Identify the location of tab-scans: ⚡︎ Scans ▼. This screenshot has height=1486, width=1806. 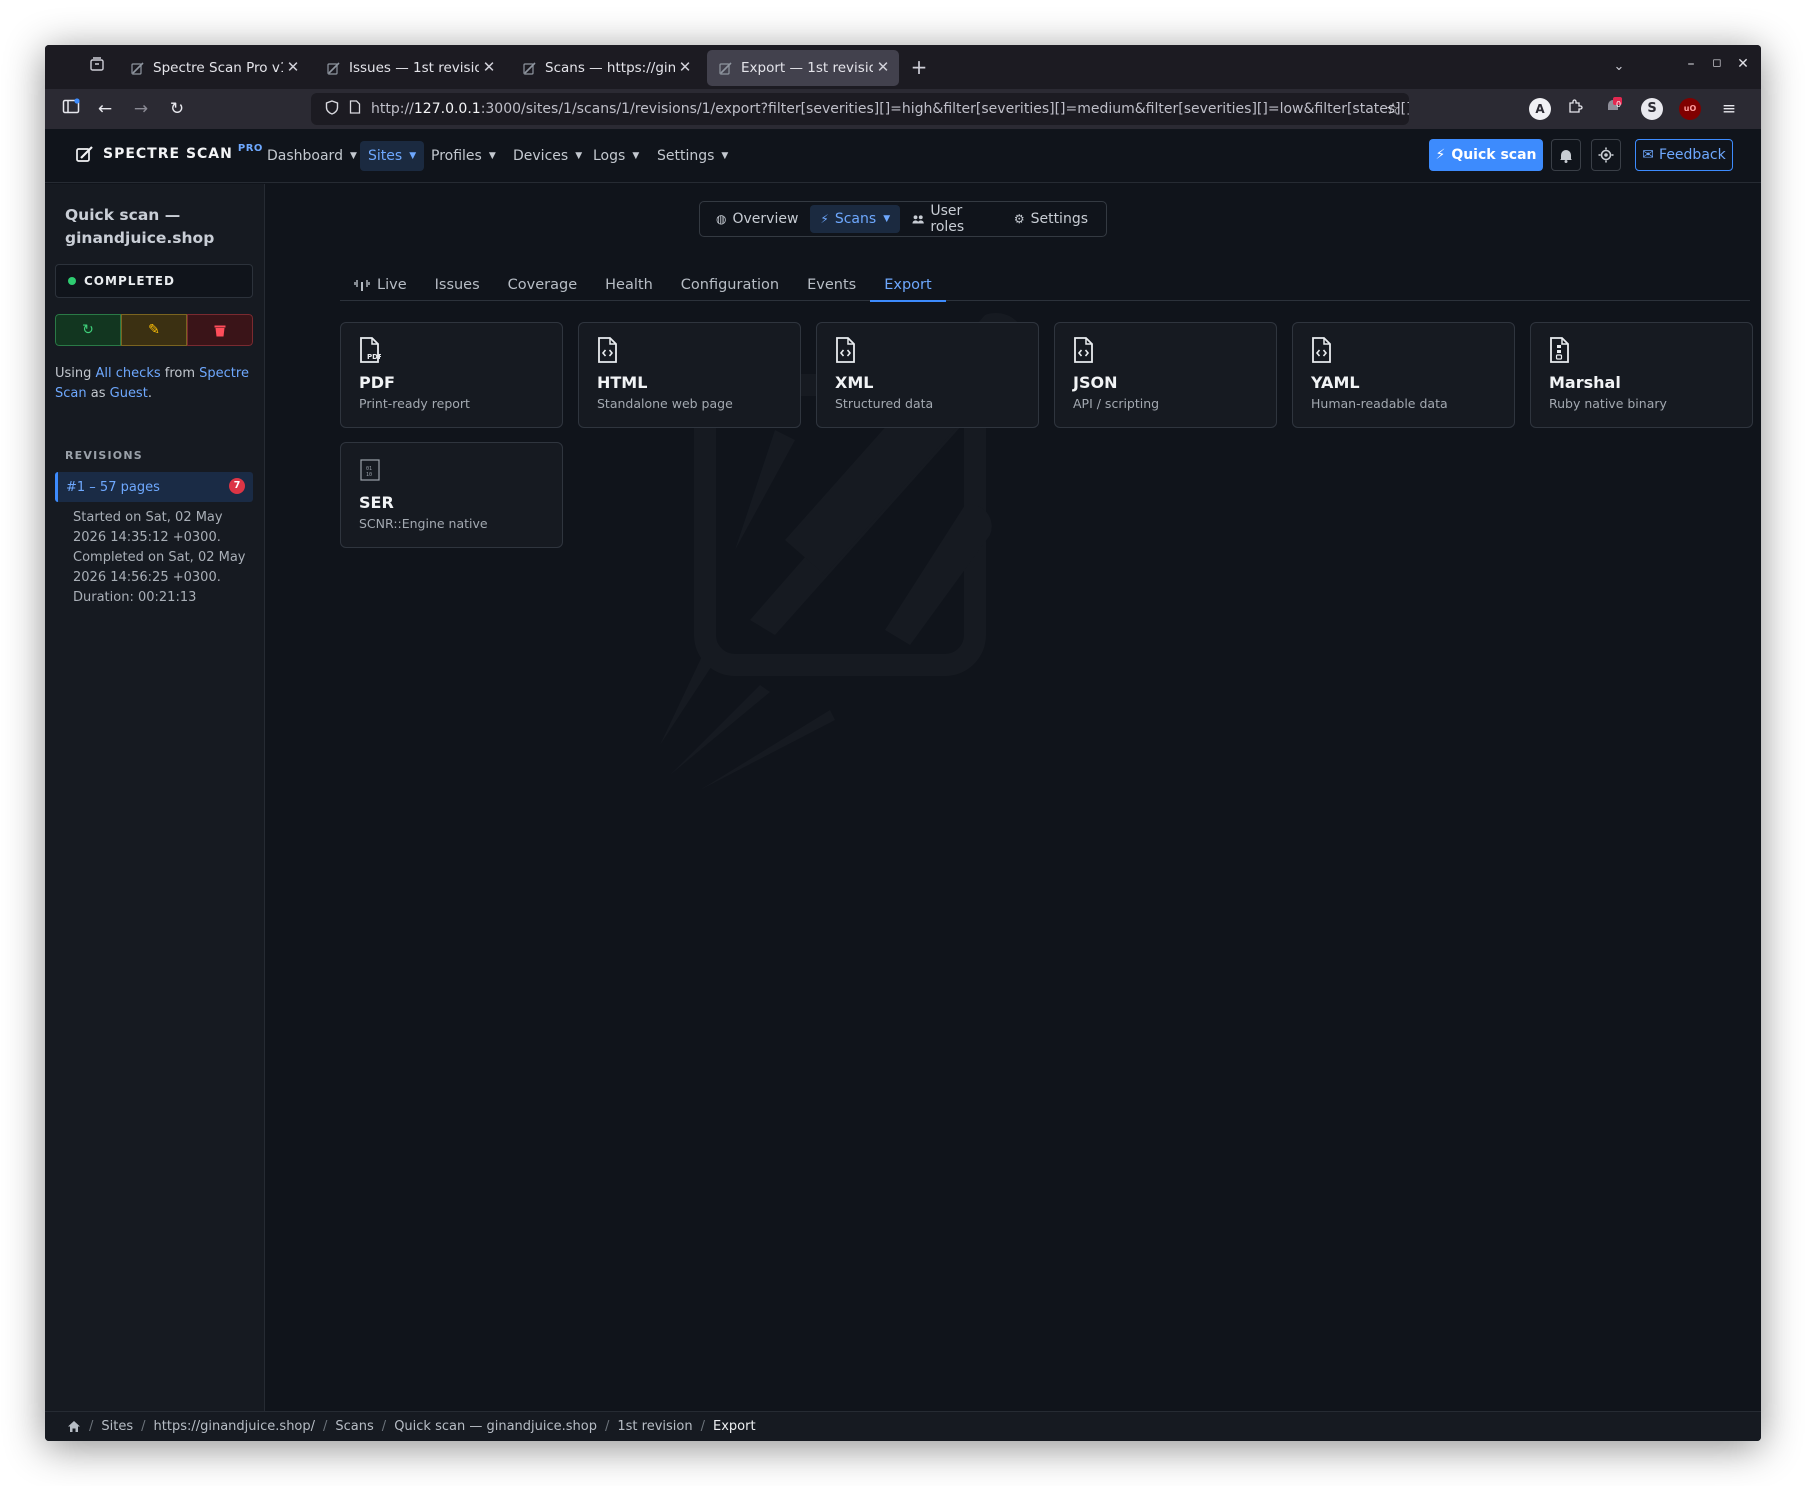
(855, 219).